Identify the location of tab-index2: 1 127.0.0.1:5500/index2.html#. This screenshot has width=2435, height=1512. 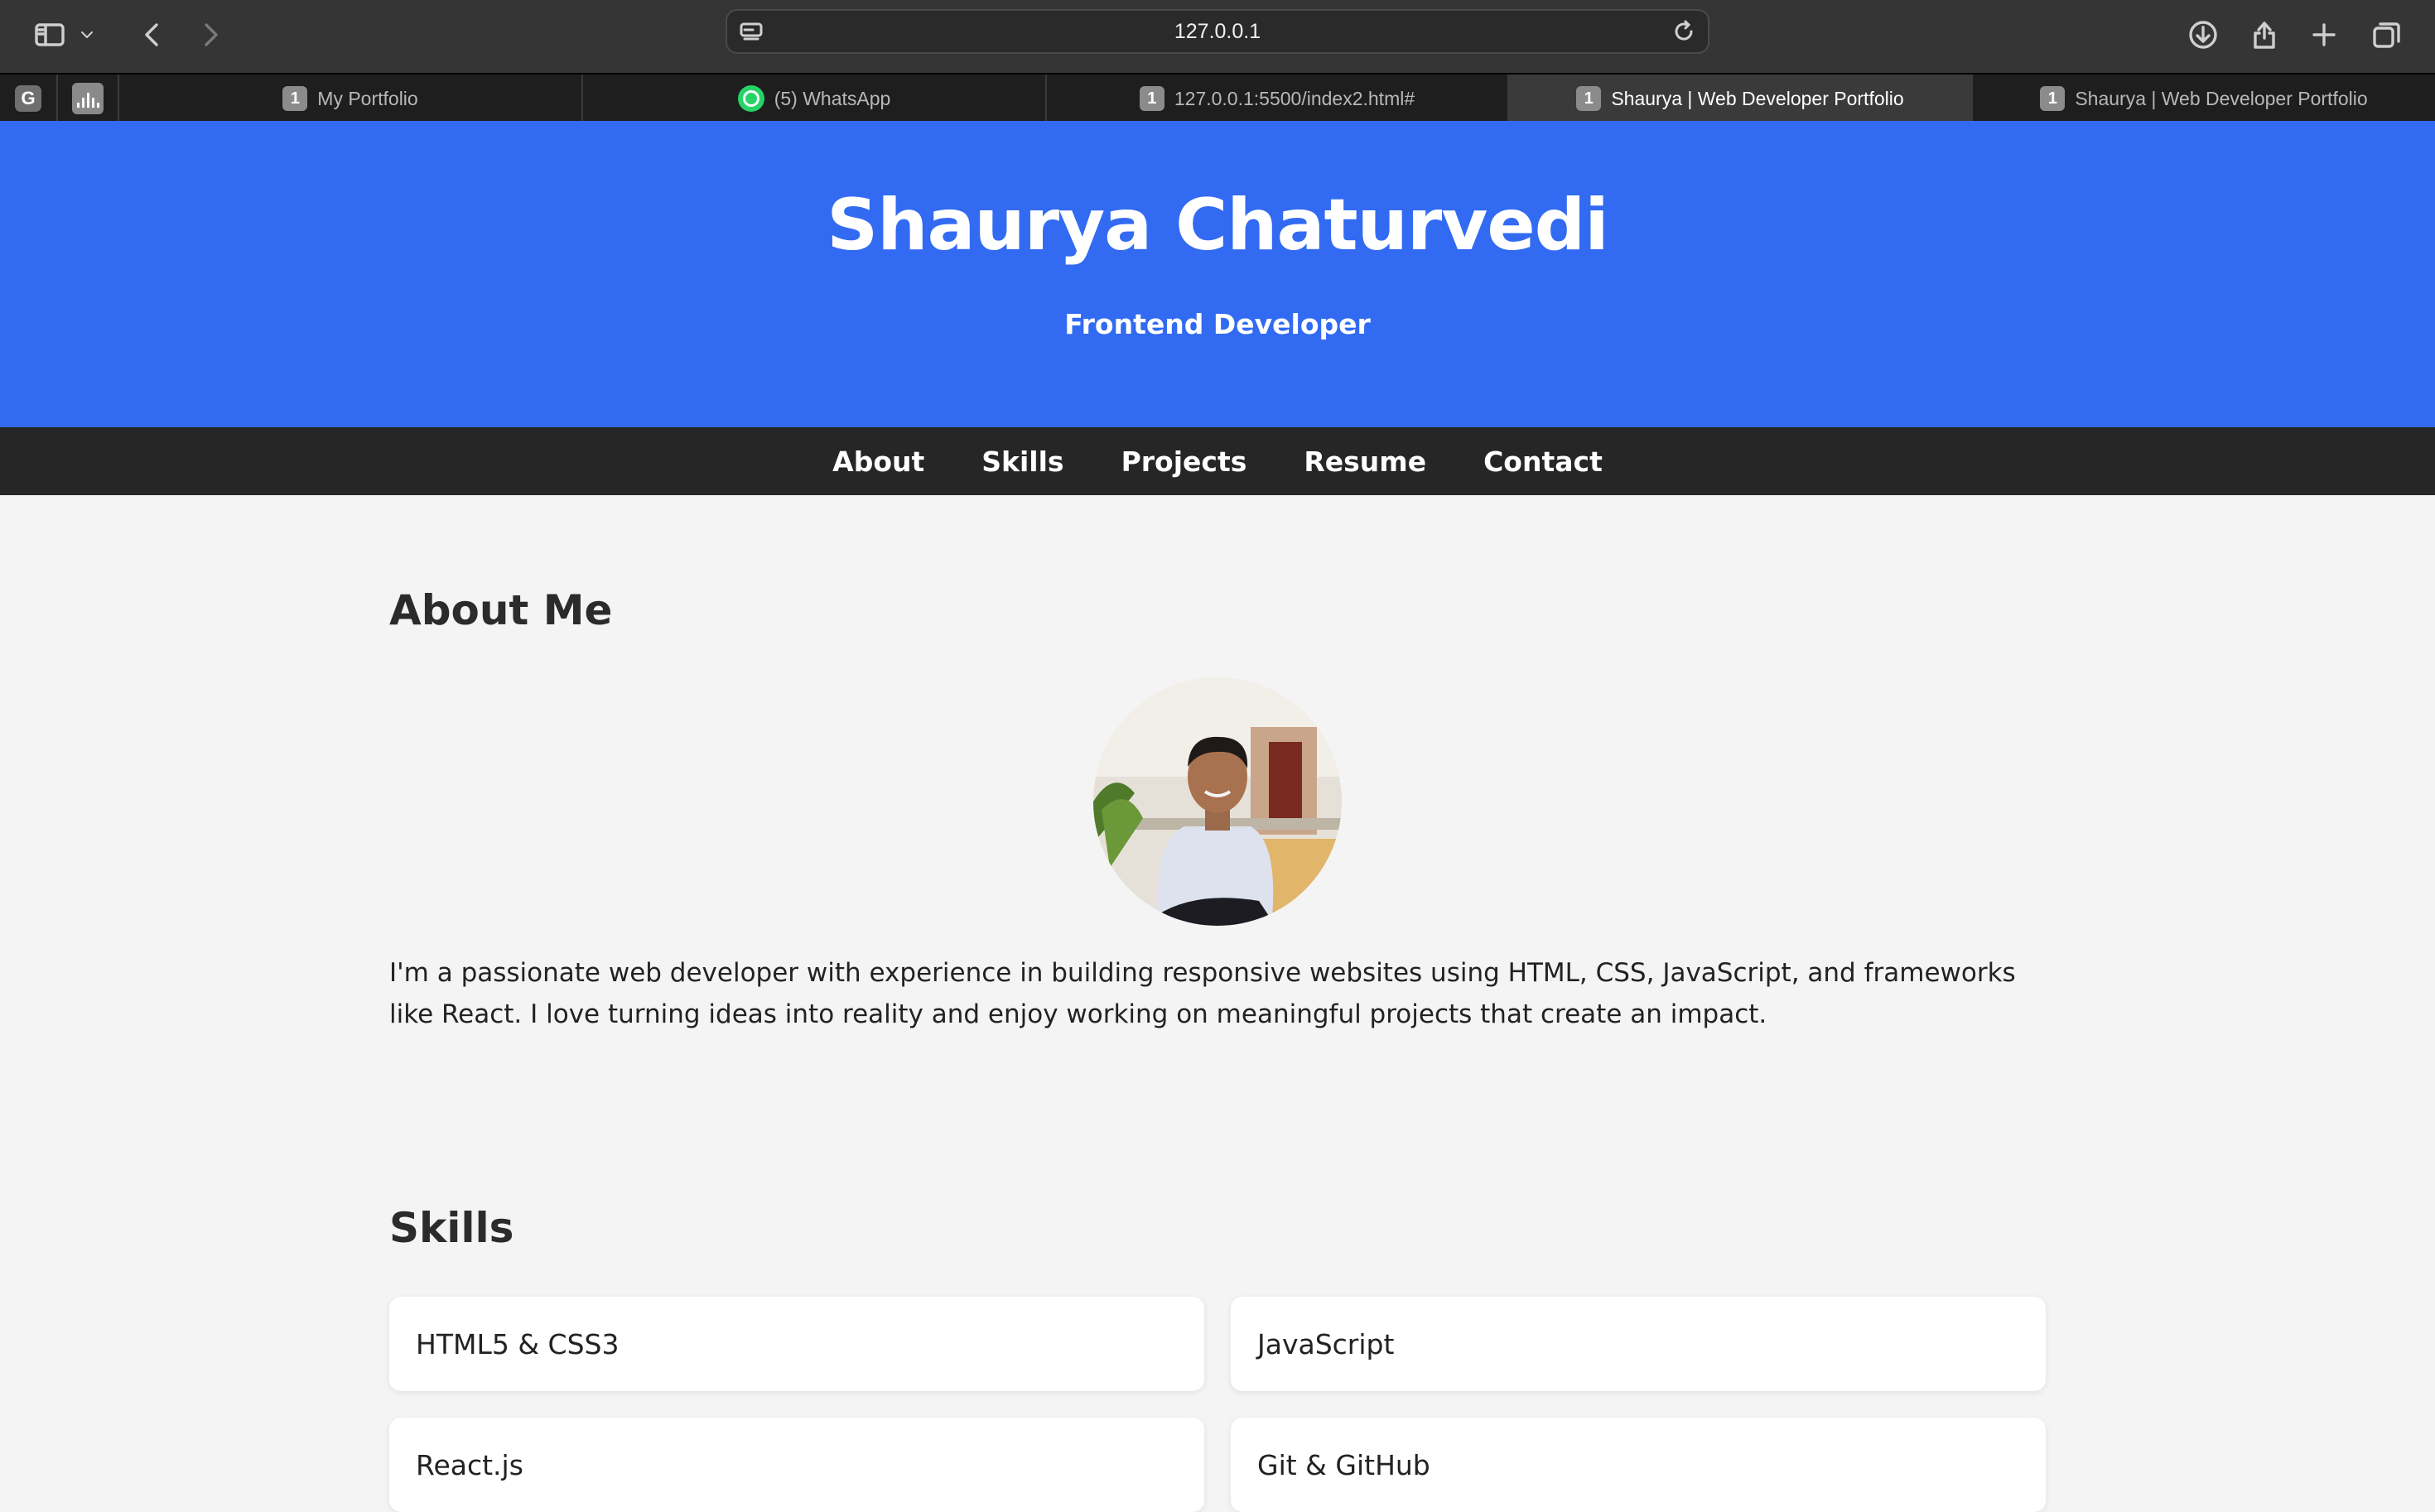
(1278, 99).